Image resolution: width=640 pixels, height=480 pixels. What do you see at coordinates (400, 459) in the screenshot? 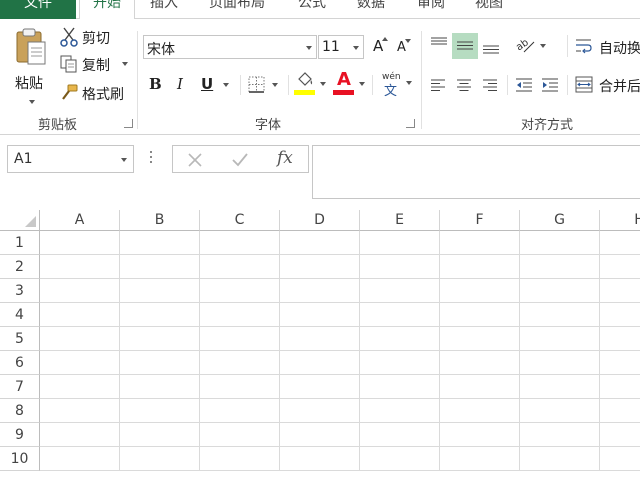
I see `cell-e10` at bounding box center [400, 459].